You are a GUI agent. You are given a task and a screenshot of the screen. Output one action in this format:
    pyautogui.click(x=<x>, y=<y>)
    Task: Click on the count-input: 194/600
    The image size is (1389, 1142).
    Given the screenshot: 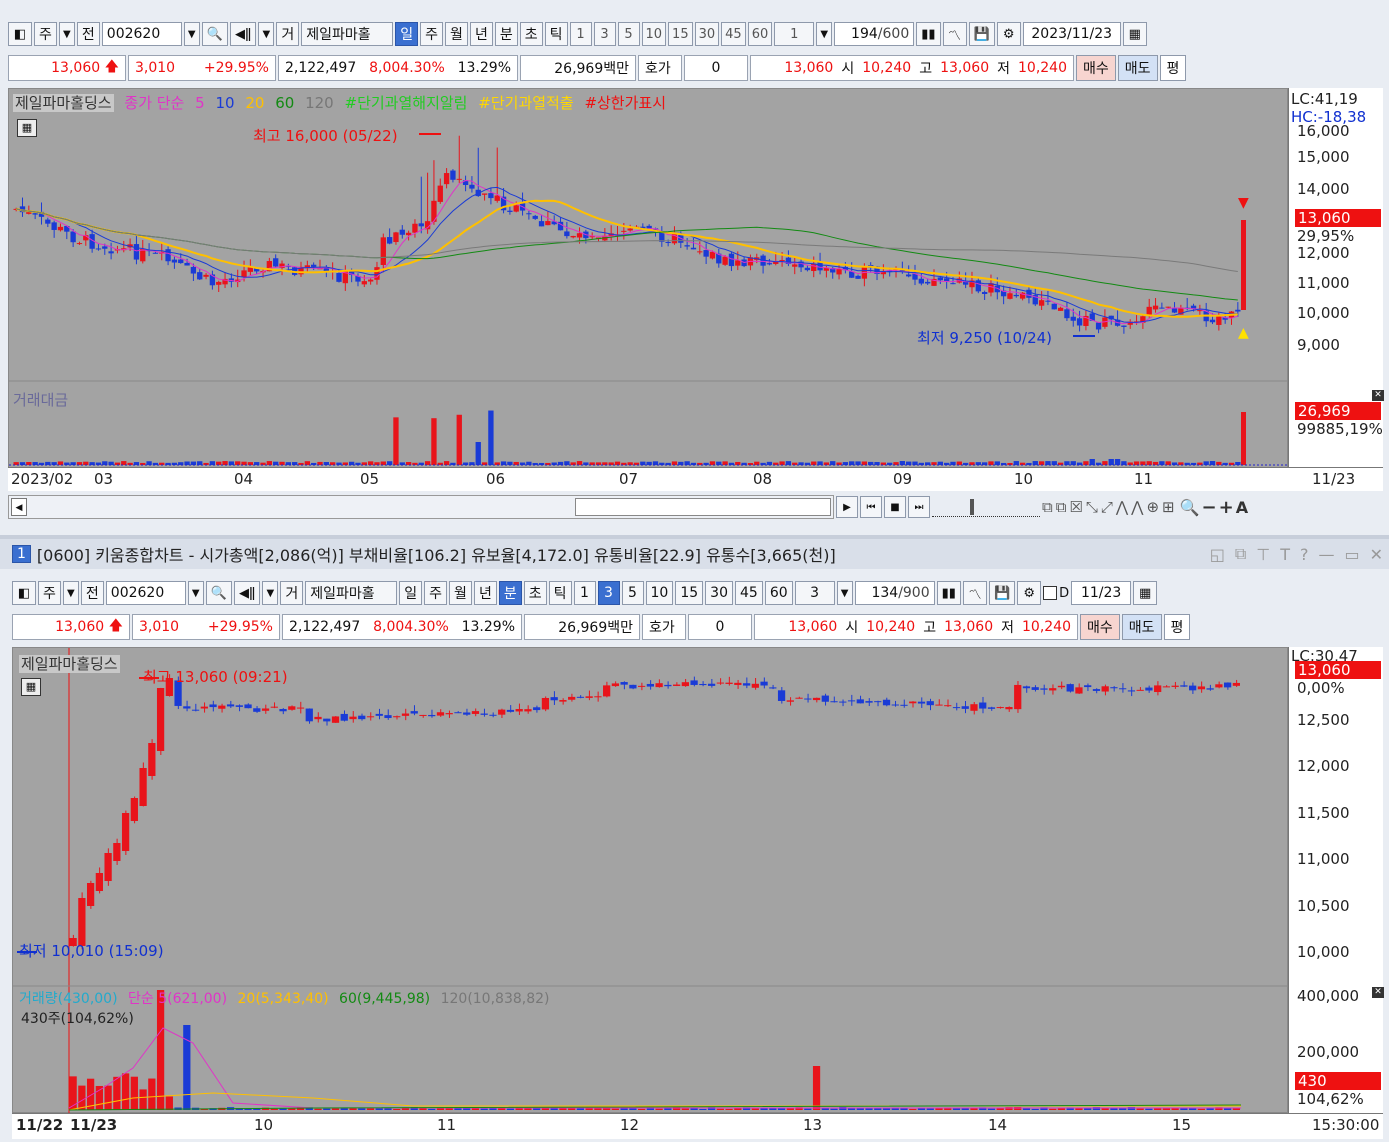 What is the action you would take?
    pyautogui.click(x=874, y=34)
    